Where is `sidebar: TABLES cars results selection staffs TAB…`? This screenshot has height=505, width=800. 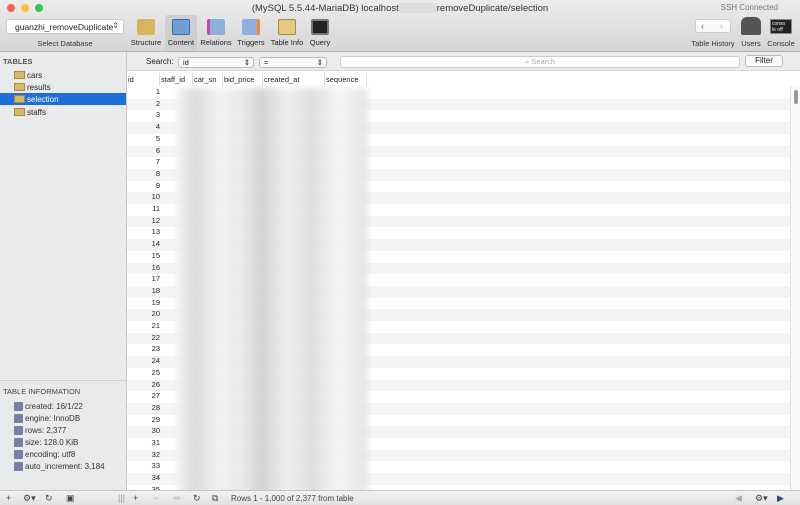 sidebar: TABLES cars results selection staffs TAB… is located at coordinates (63, 271).